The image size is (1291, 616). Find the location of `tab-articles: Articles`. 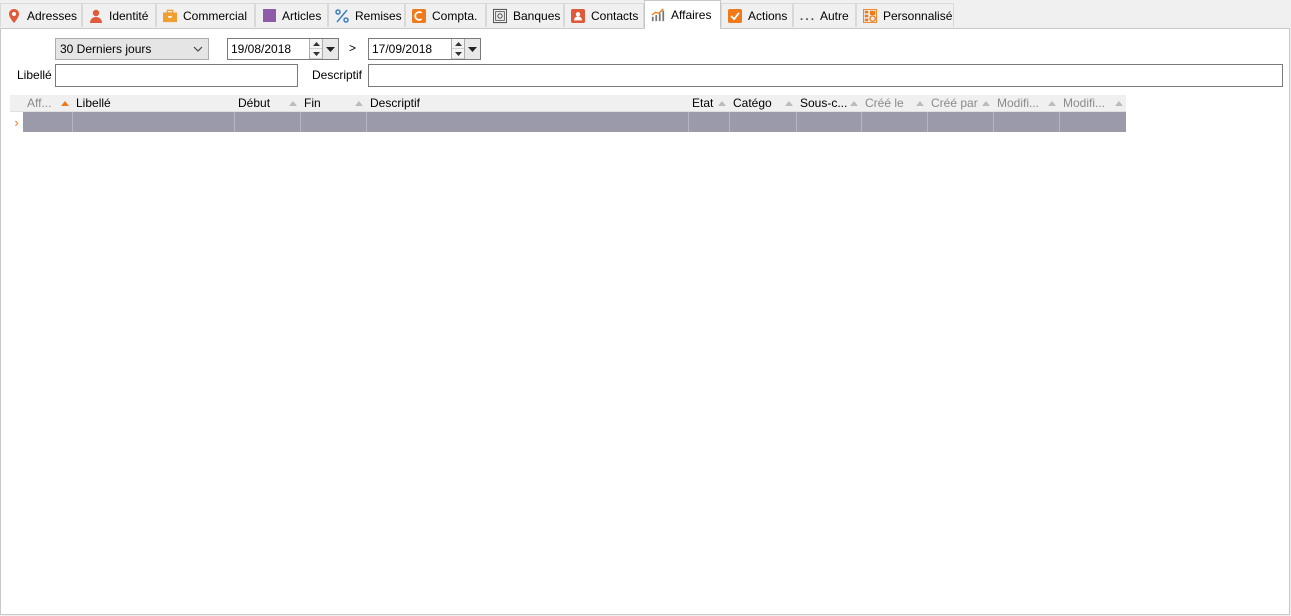

tab-articles: Articles is located at coordinates (291, 15).